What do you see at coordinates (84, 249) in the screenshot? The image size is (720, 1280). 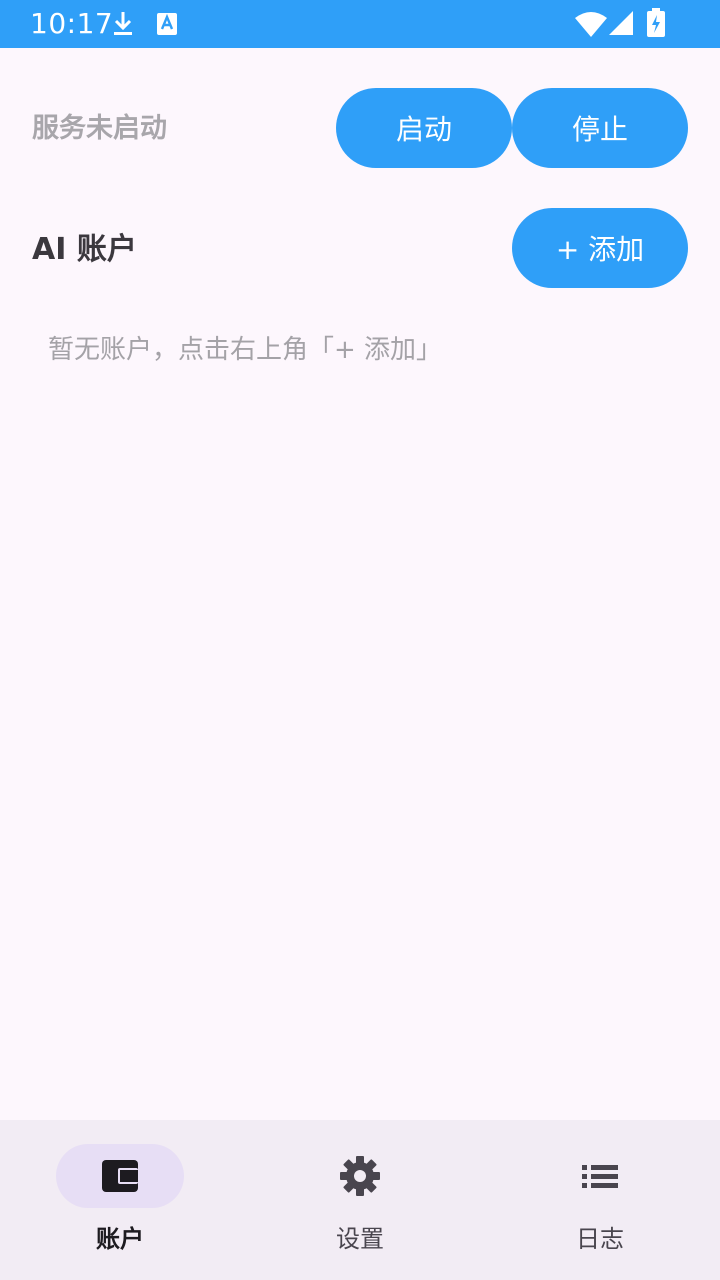 I see `accounts-title: AI 账户` at bounding box center [84, 249].